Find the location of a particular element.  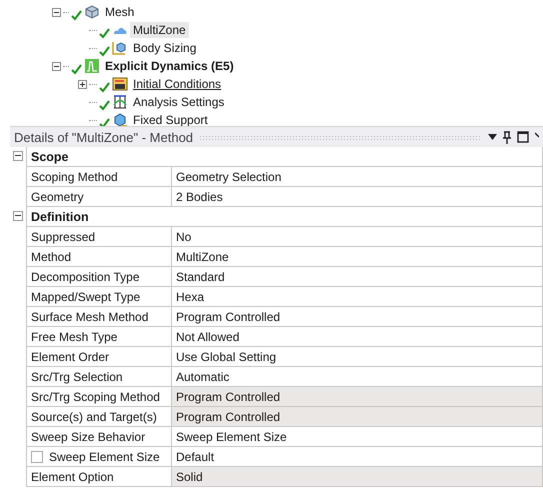

cube-mesh-icon is located at coordinates (92, 12).